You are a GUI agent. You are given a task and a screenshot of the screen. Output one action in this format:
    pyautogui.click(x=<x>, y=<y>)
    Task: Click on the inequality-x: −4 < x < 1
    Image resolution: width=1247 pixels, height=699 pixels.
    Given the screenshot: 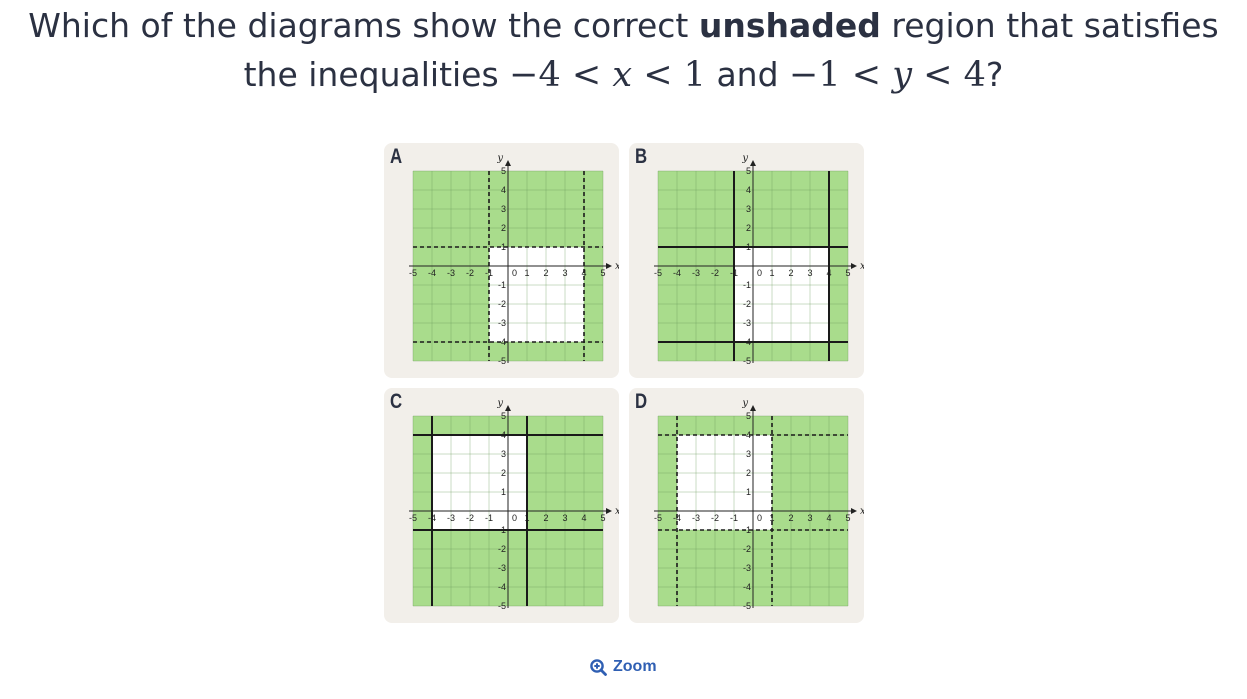 What is the action you would take?
    pyautogui.click(x=607, y=75)
    